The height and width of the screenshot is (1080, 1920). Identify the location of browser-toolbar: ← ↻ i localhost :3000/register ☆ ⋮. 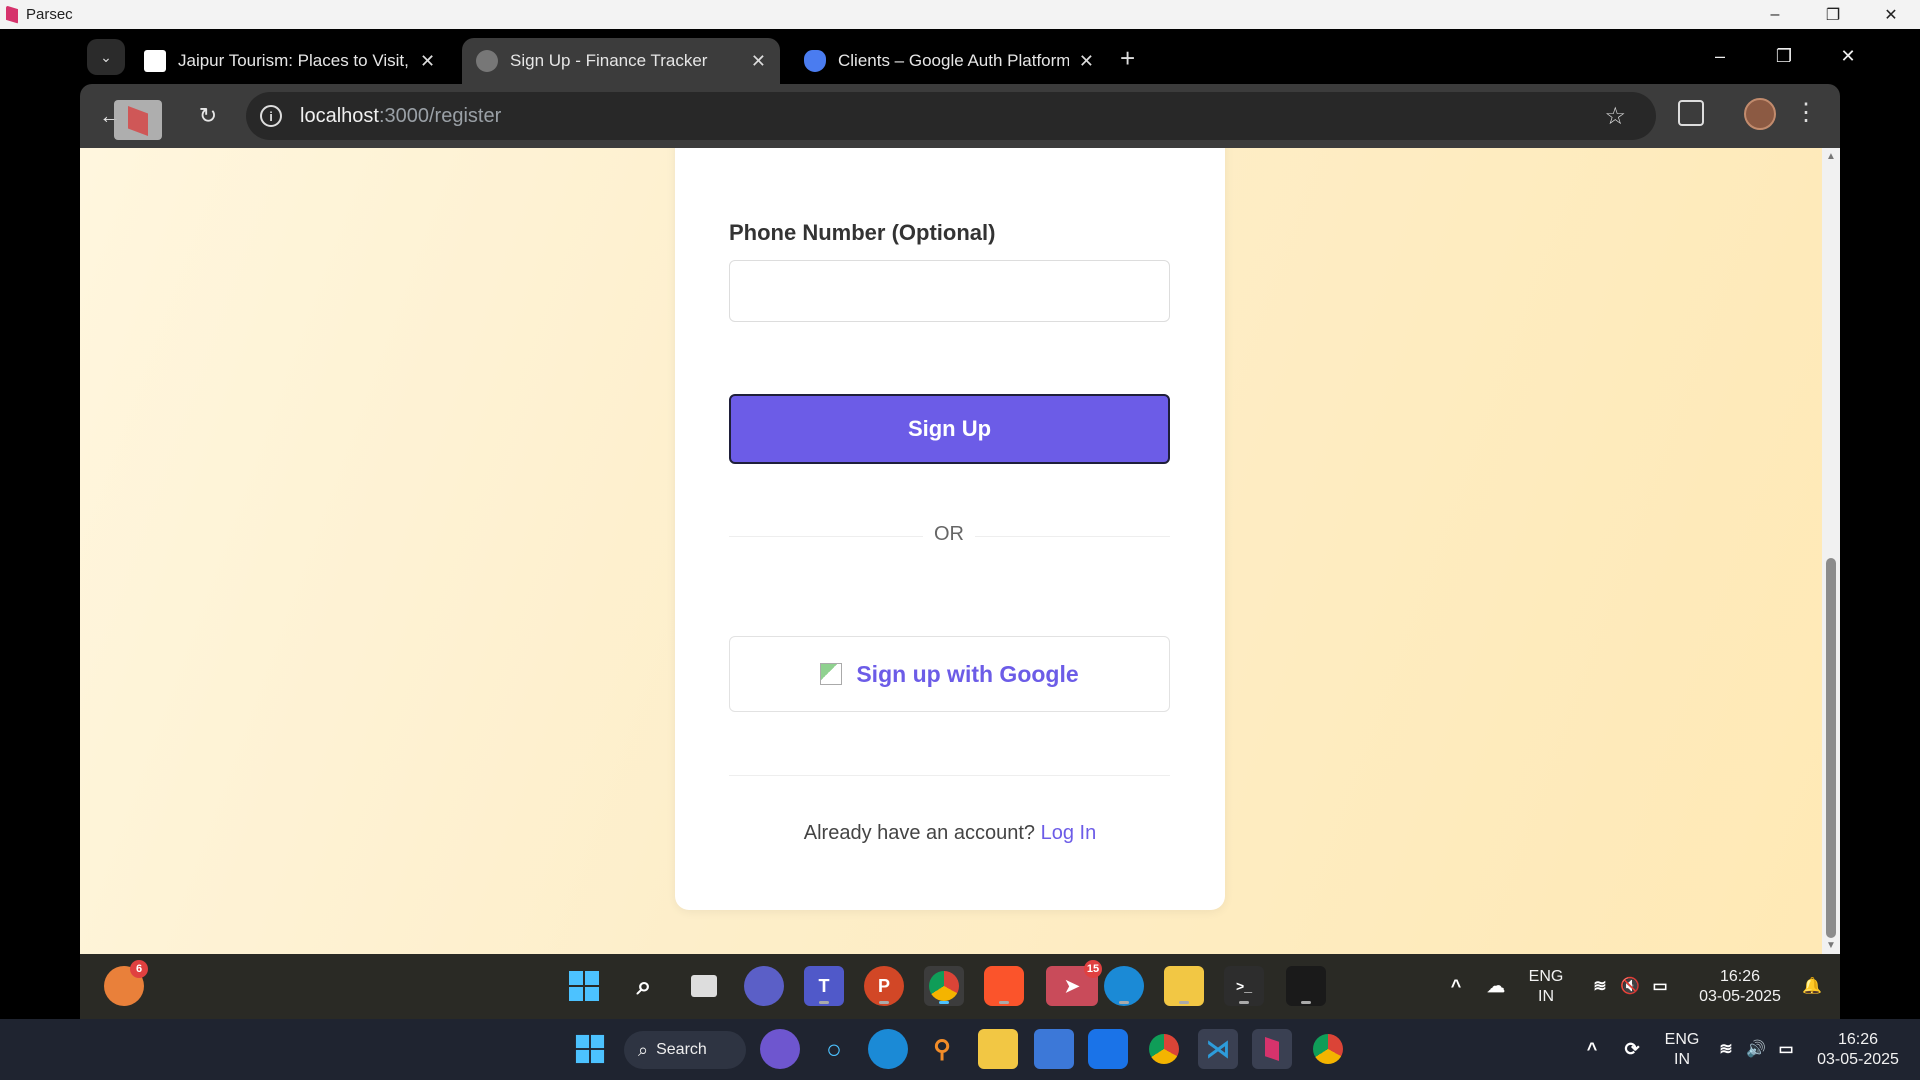
(960, 116).